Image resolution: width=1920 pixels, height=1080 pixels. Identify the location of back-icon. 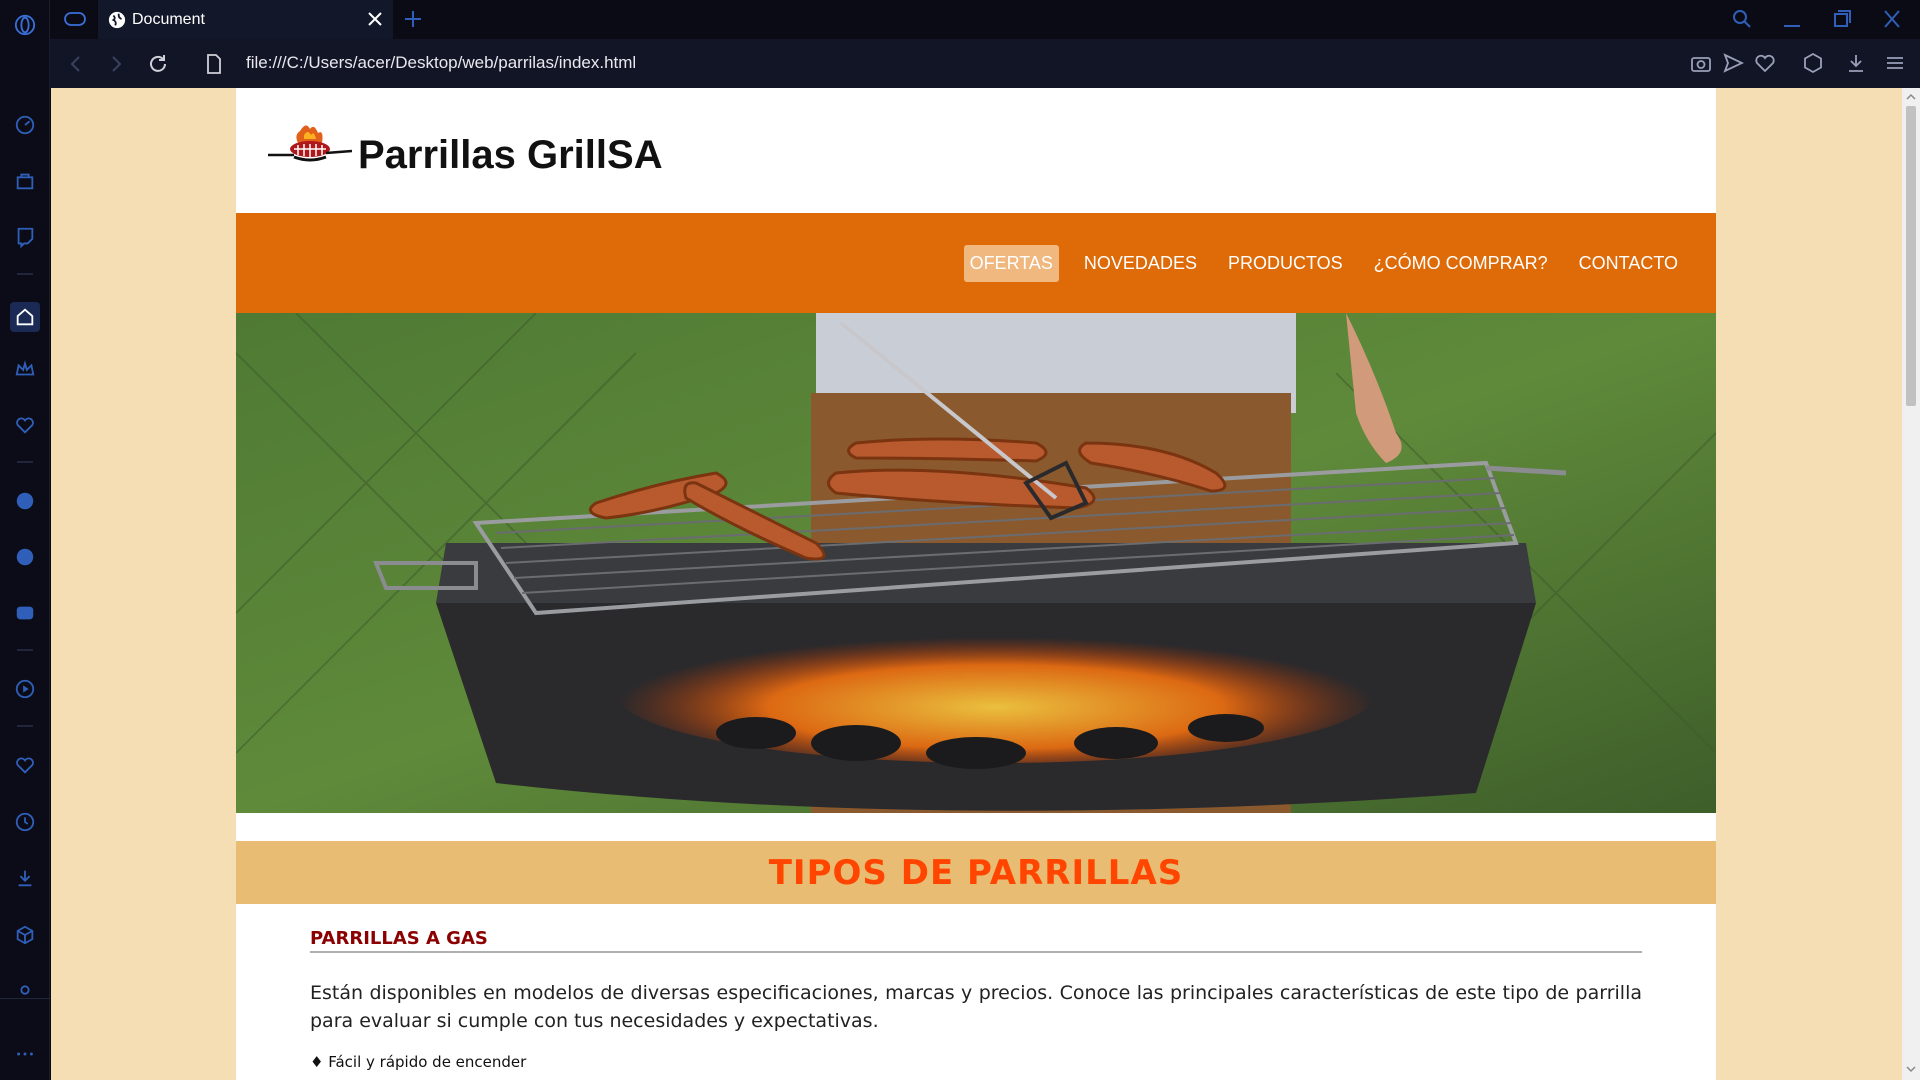
(76, 64).